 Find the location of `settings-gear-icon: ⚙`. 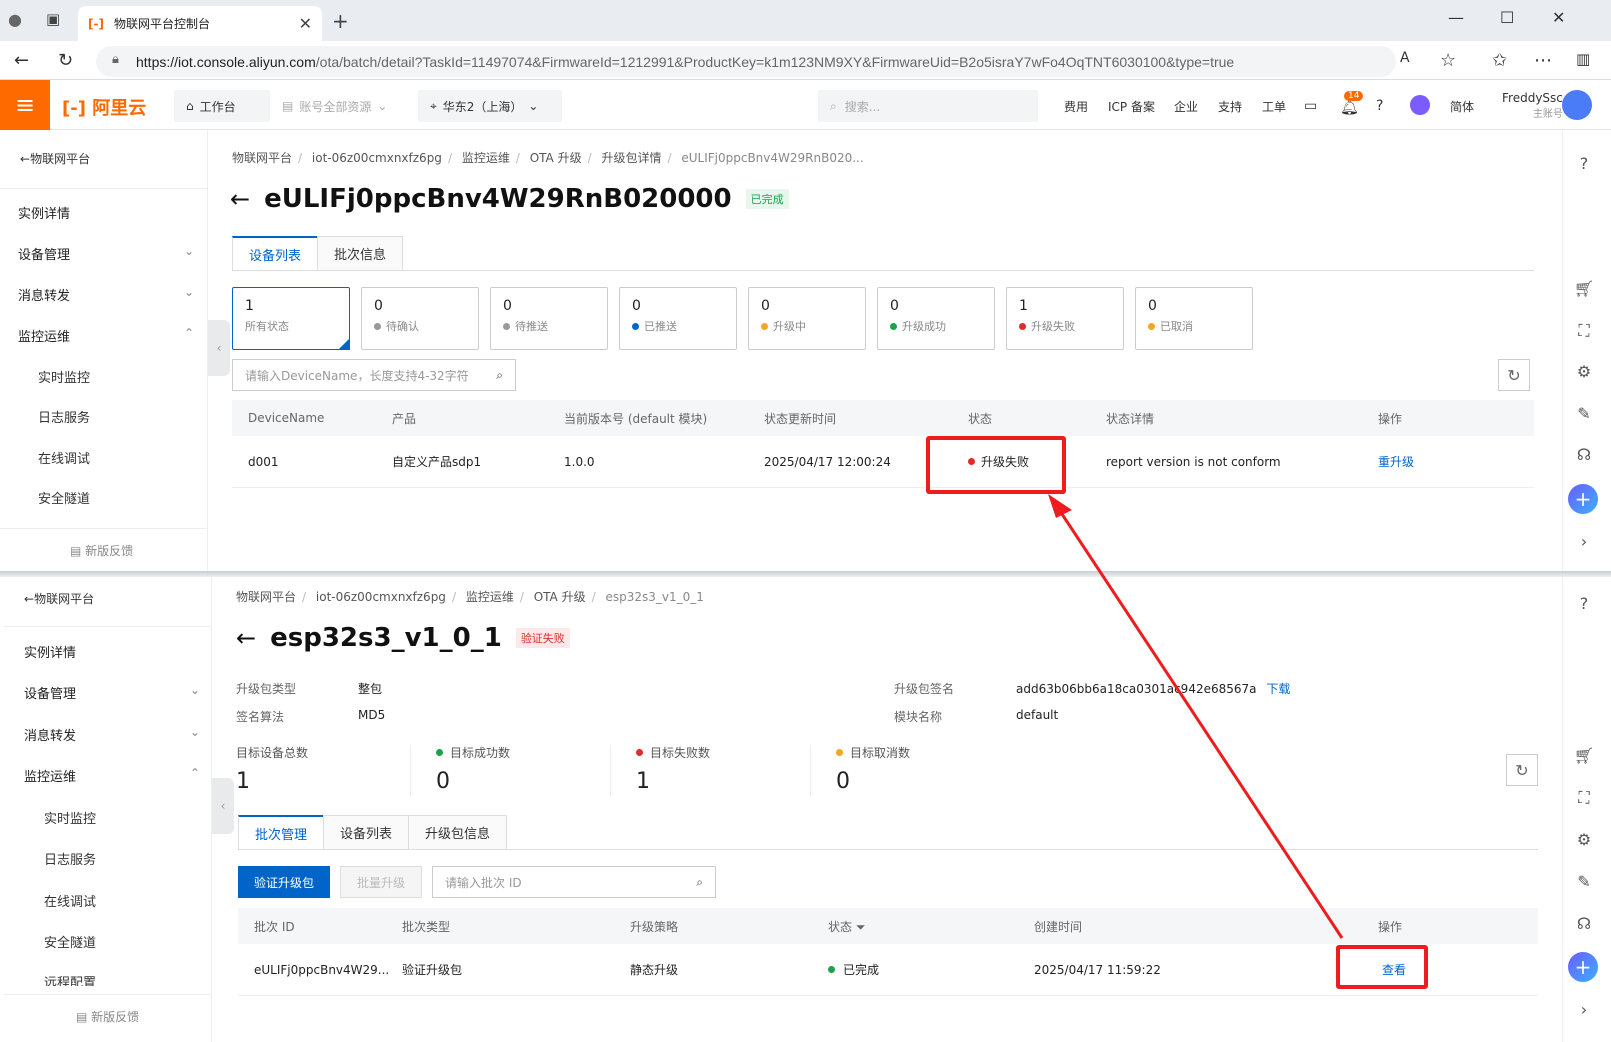

settings-gear-icon: ⚙ is located at coordinates (1584, 839).